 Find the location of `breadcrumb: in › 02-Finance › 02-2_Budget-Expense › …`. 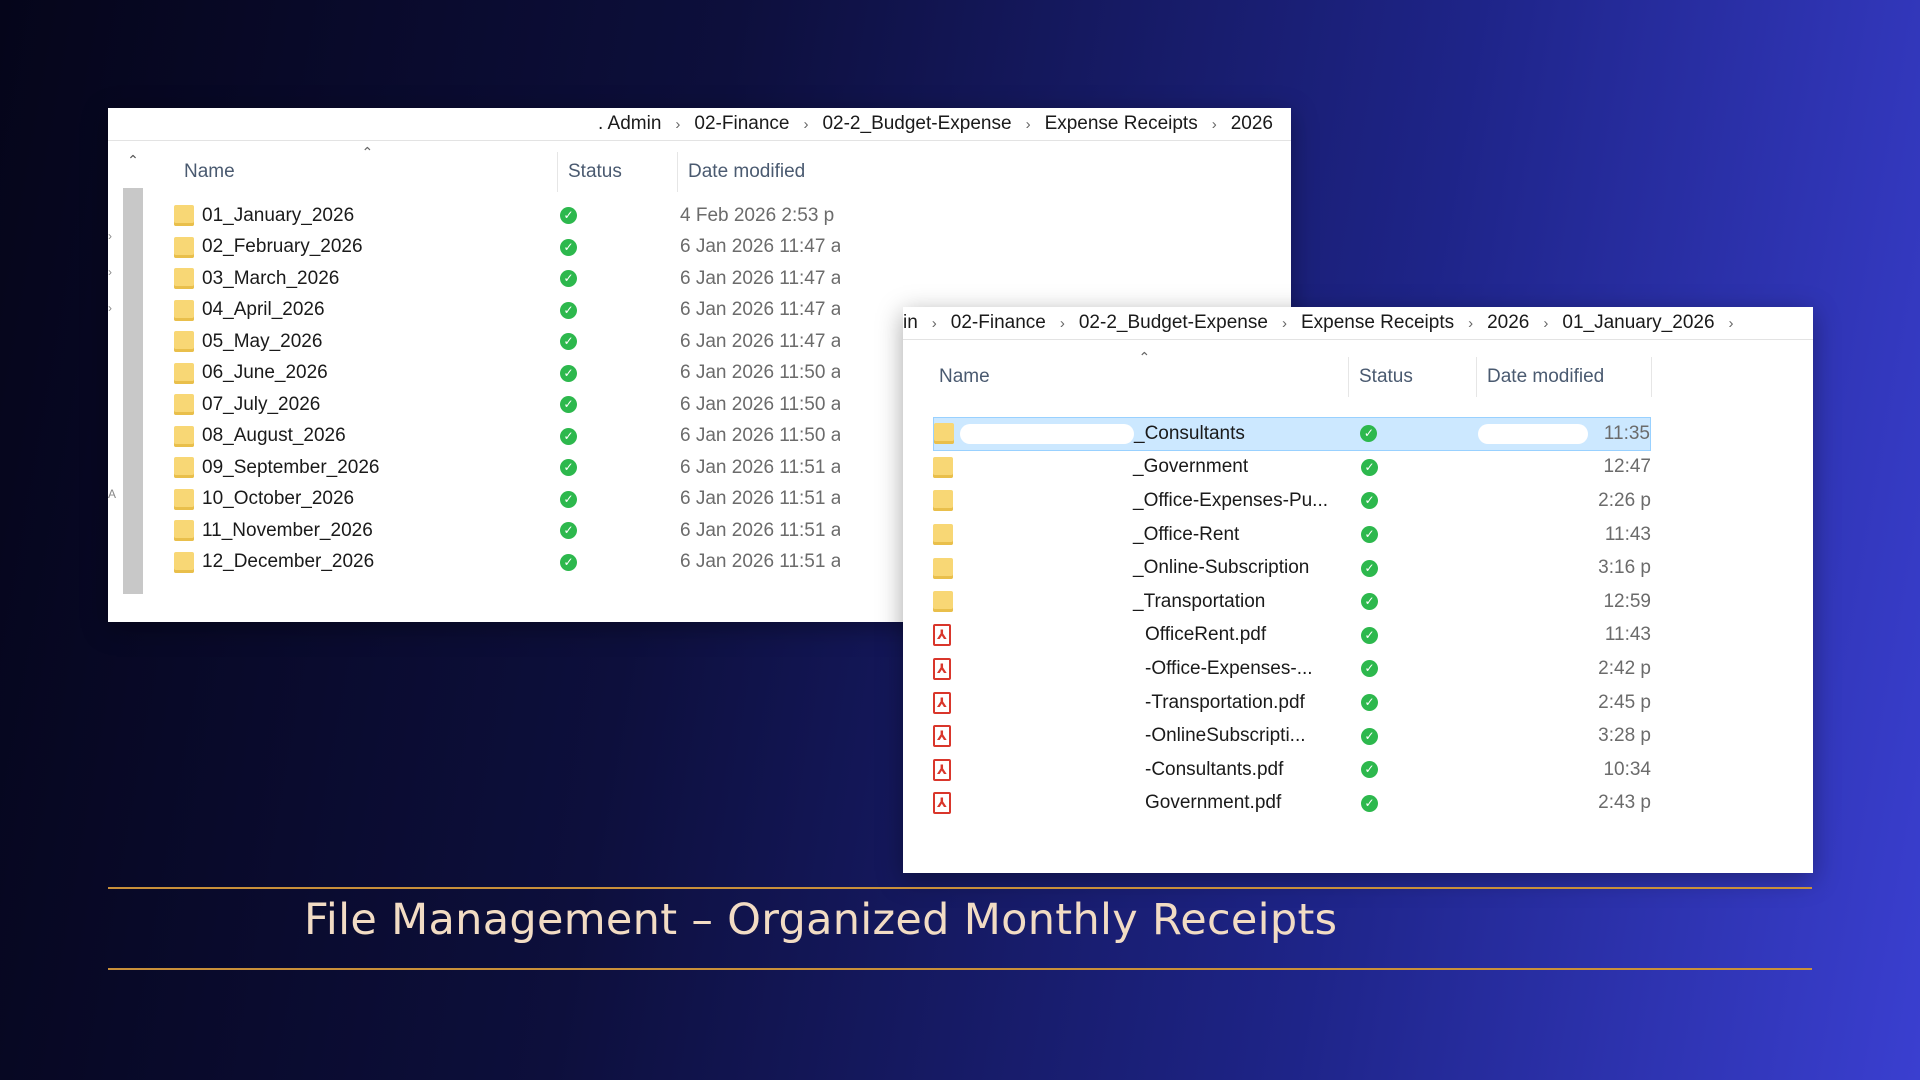

breadcrumb: in › 02-Finance › 02-2_Budget-Expense › … is located at coordinates (1358, 323).